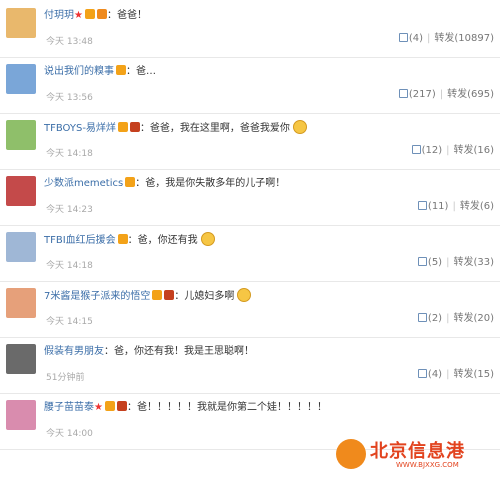 The image size is (500, 479). Describe the element at coordinates (83, 183) in the screenshot. I see `username-link: 少数派memetics` at that location.